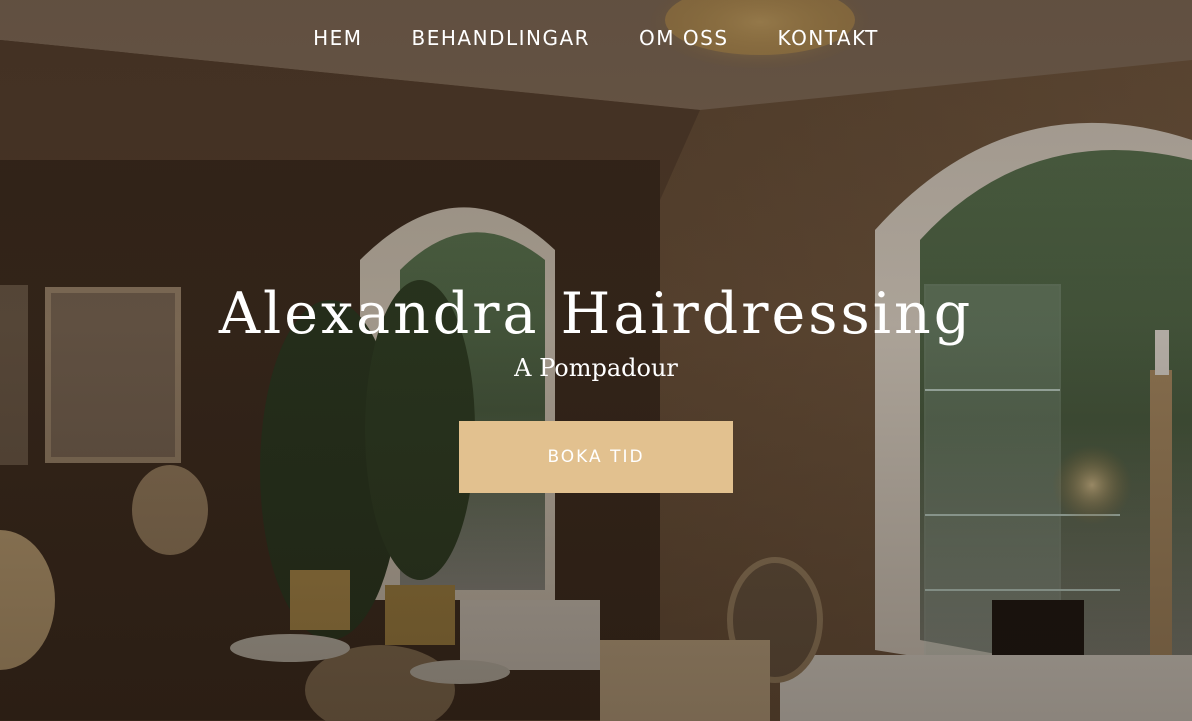 The height and width of the screenshot is (721, 1192). What do you see at coordinates (337, 38) in the screenshot?
I see `nav-item-hem: HEM` at bounding box center [337, 38].